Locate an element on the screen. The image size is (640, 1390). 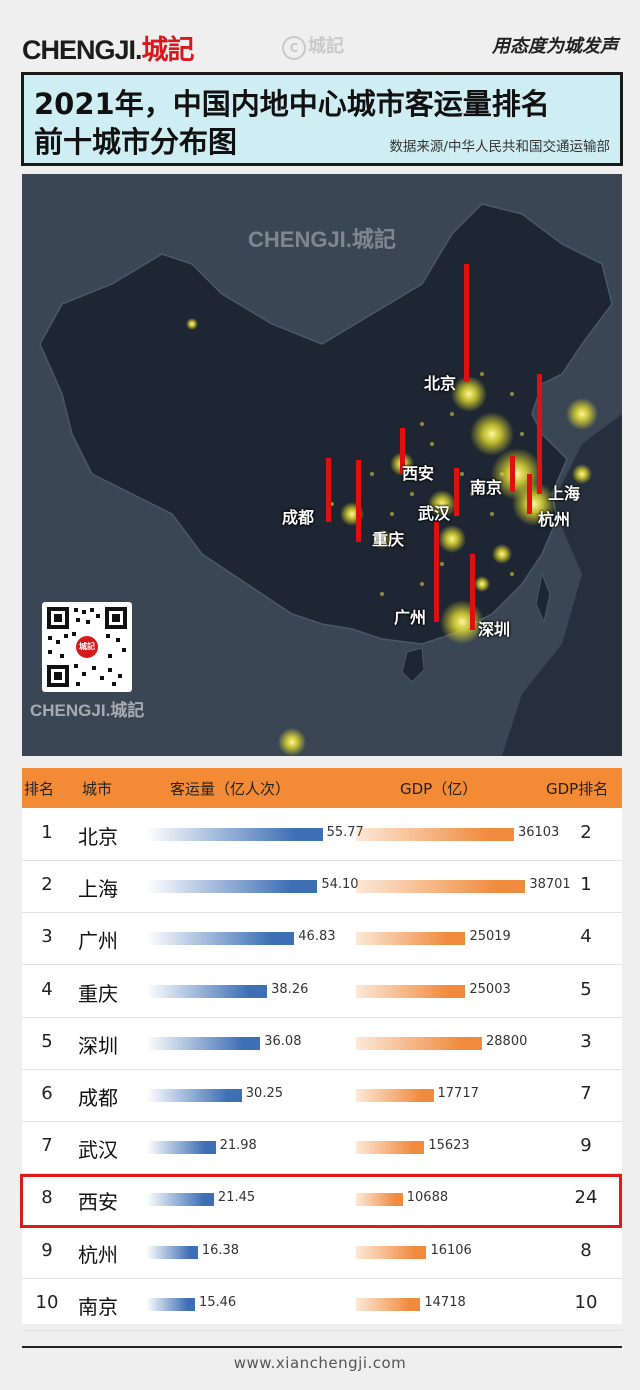
highlight-box is located at coordinates (321, 1201).